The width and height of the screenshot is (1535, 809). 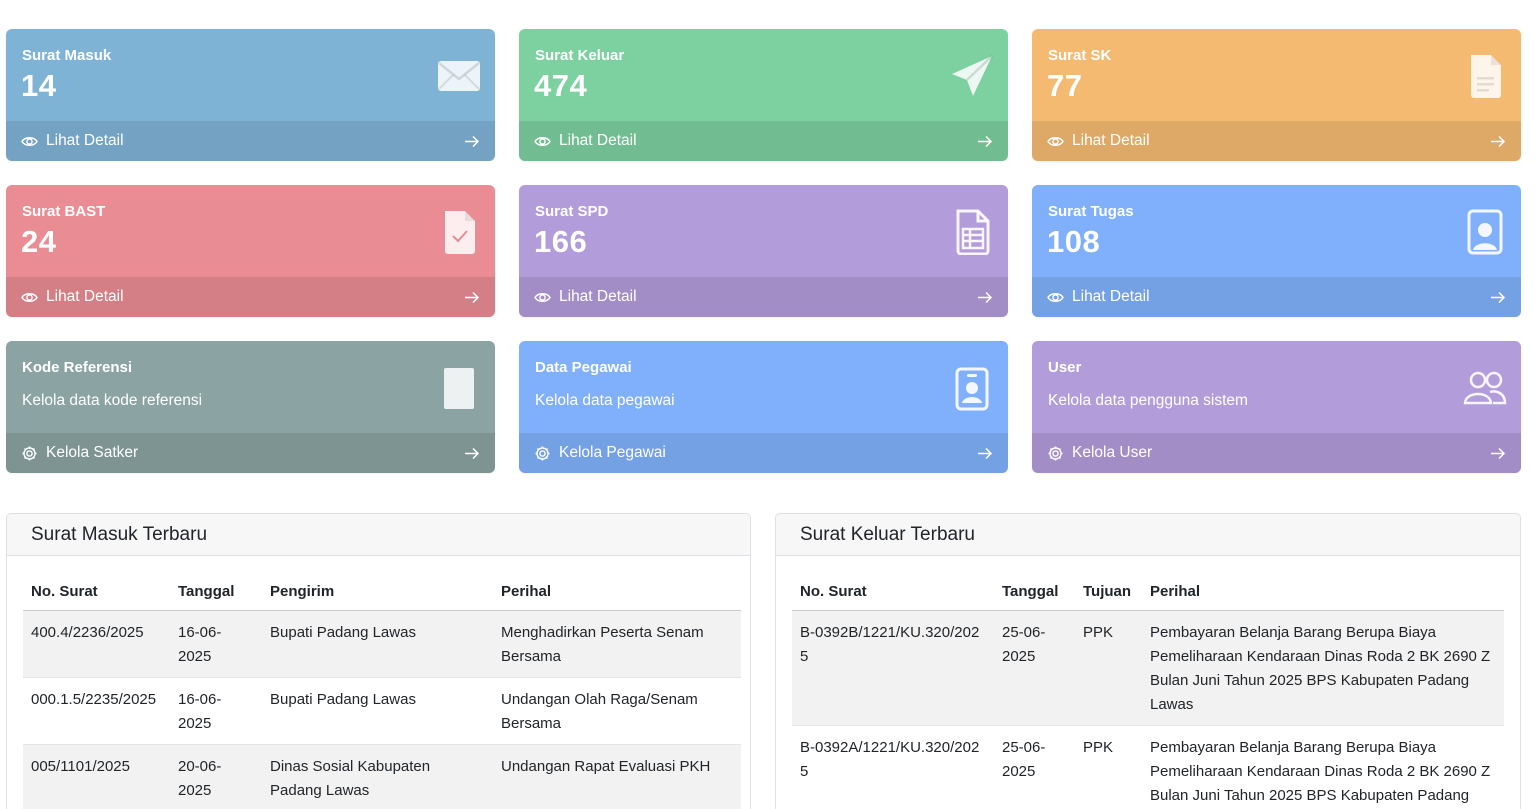 I want to click on table-header-row: No. Surat Tanggal Tujuan Perihal, so click(x=1148, y=594).